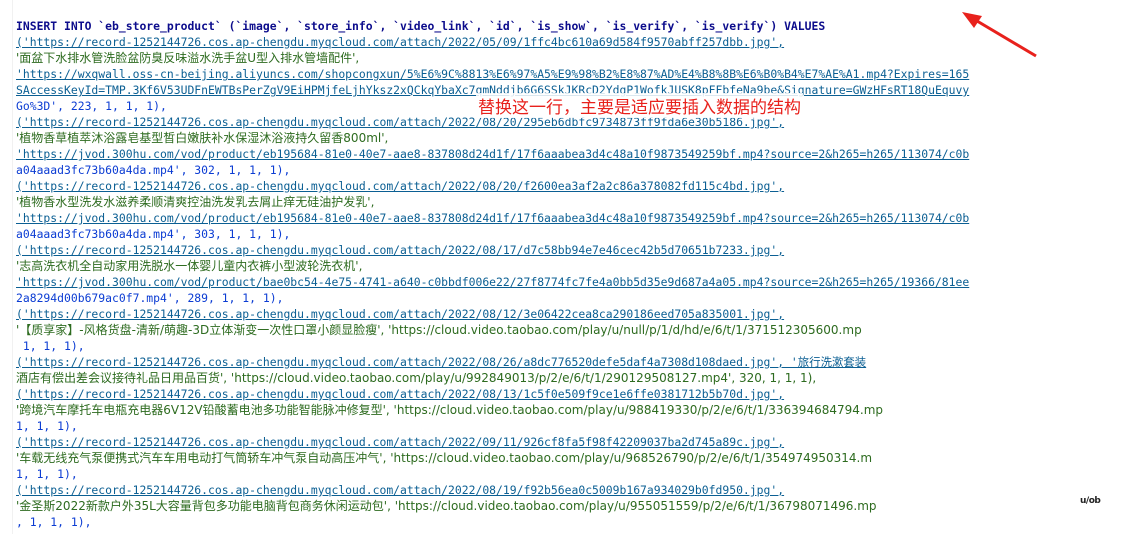 The image size is (1126, 534). I want to click on code-line: '植物香草植萃沐浴露皂基型皙白嫩肤补水保湿沐浴液持久留香800ml',, so click(202, 138).